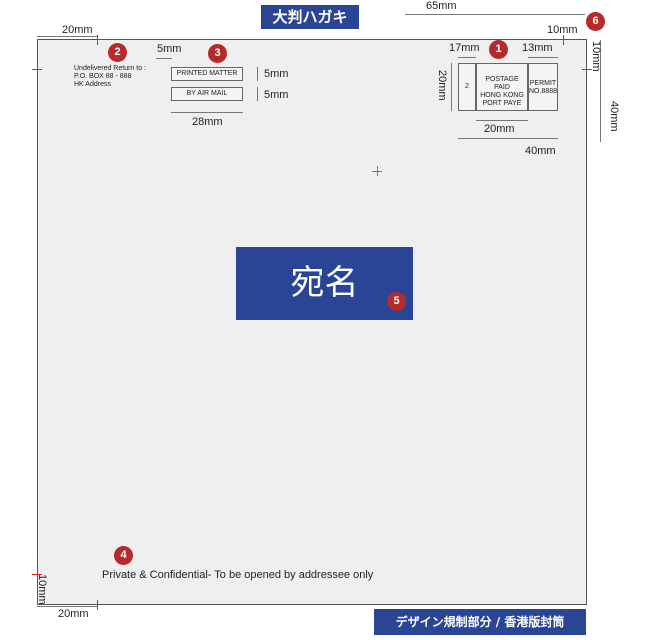 Image resolution: width=650 pixels, height=640 pixels. What do you see at coordinates (169, 49) in the screenshot?
I see `dim-5mm-gap-label: 5mm` at bounding box center [169, 49].